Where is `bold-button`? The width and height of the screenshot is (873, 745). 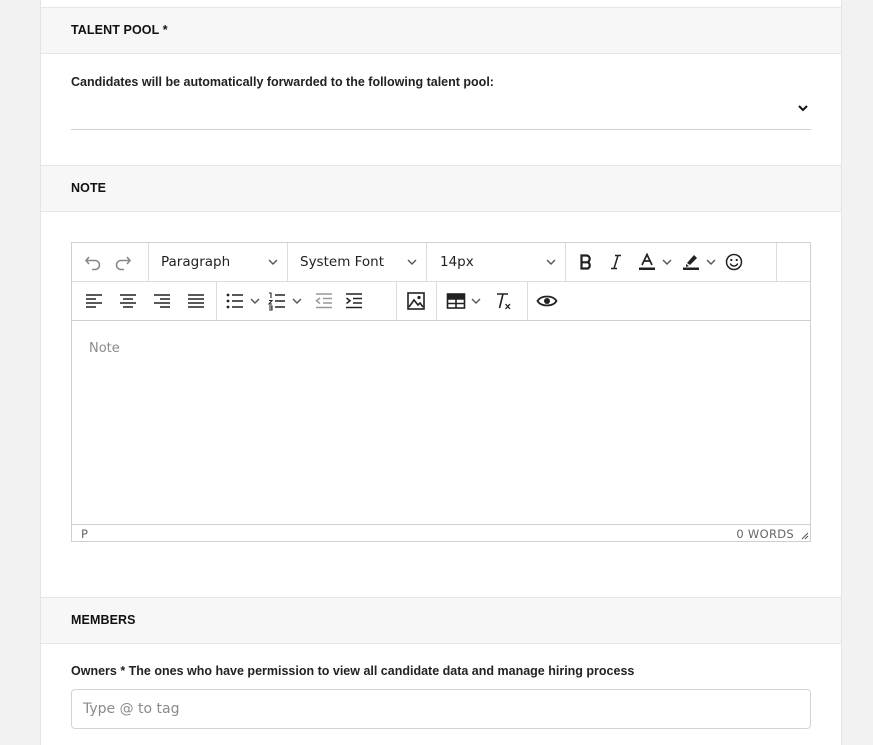
bold-button is located at coordinates (586, 262).